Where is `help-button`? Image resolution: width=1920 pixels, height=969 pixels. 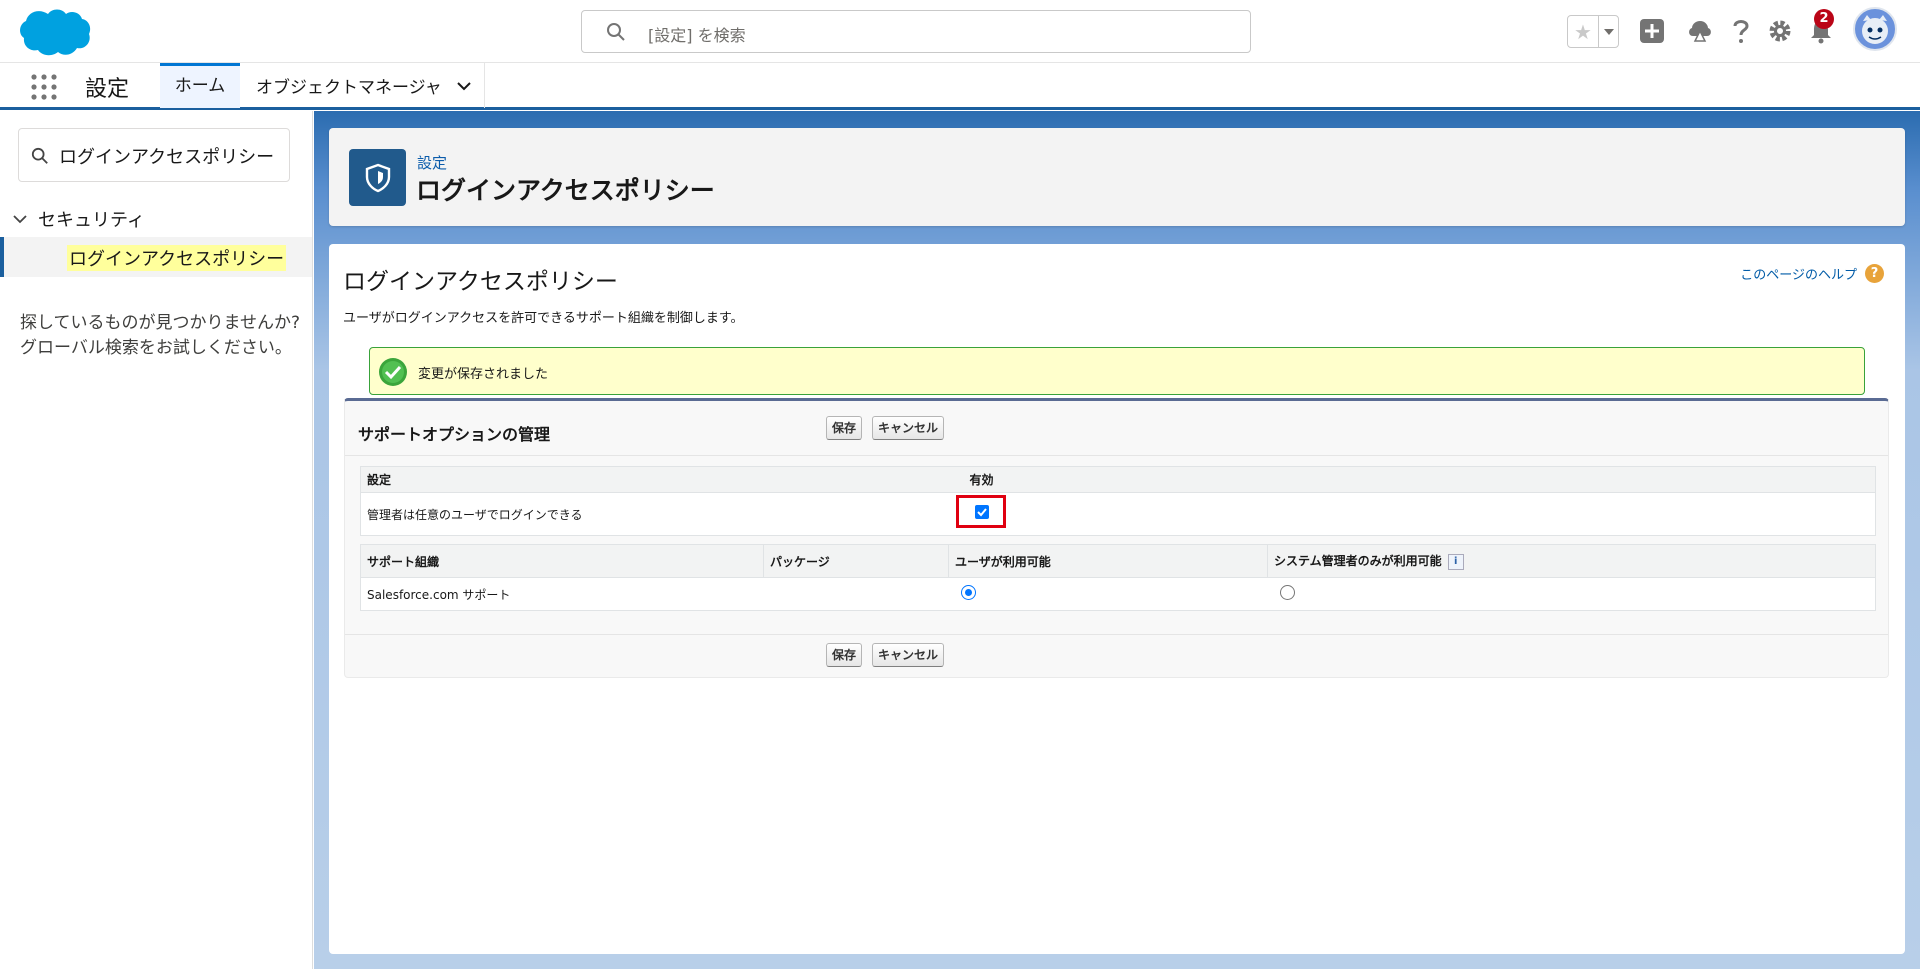
help-button is located at coordinates (1741, 31).